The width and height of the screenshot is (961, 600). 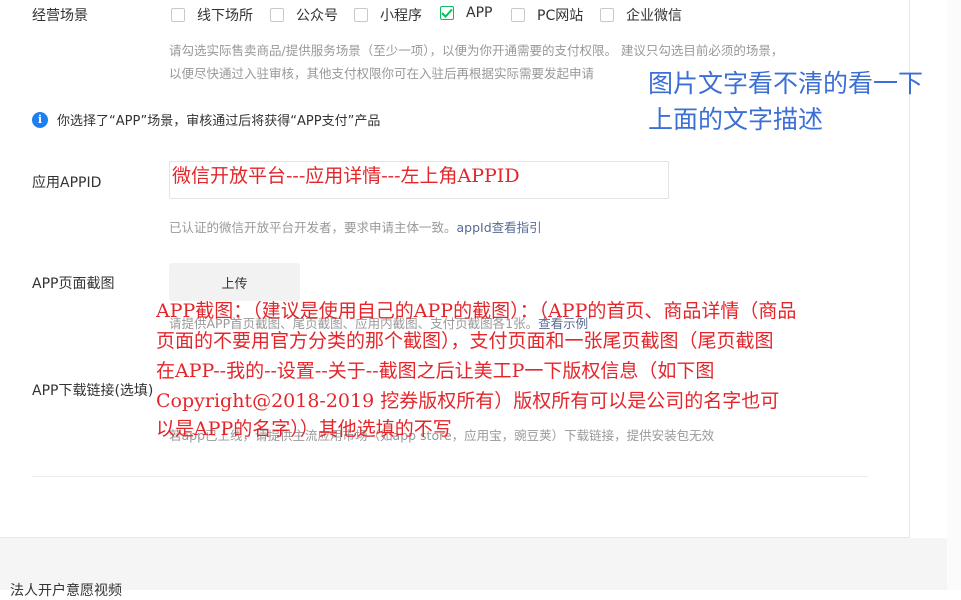 I want to click on checkbox-wecom: 企业微信, so click(x=641, y=15).